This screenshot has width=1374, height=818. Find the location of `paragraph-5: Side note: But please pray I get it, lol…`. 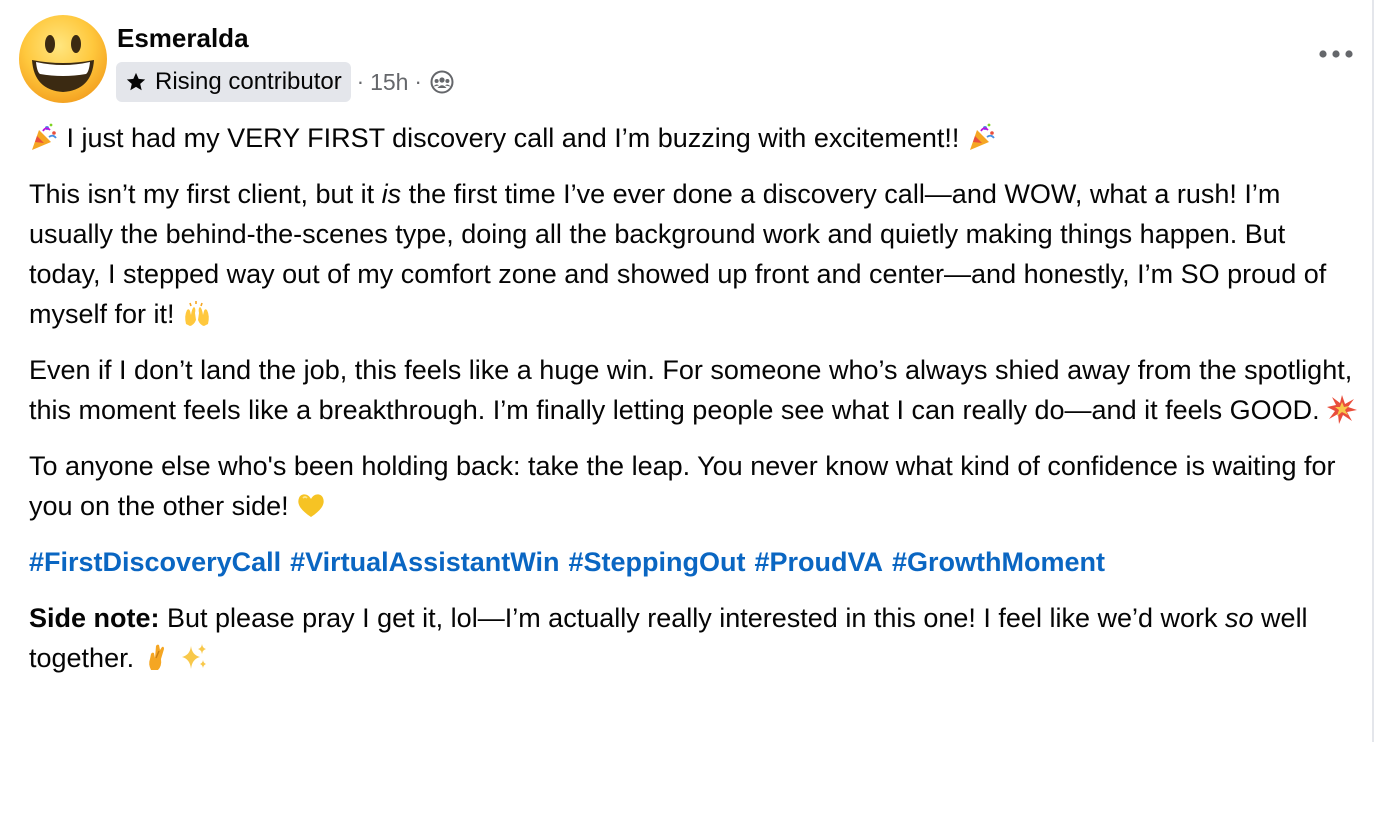

paragraph-5: Side note: But please pray I get it, lol… is located at coordinates (696, 638).